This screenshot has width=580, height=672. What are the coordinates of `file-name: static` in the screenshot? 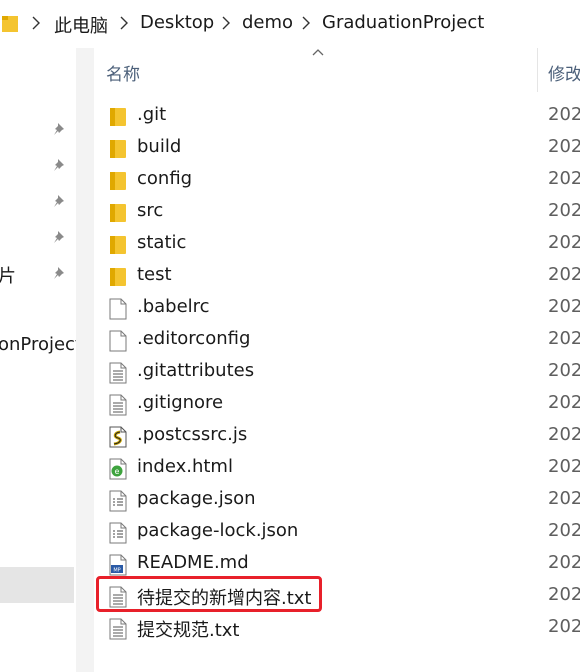 It's located at (161, 242).